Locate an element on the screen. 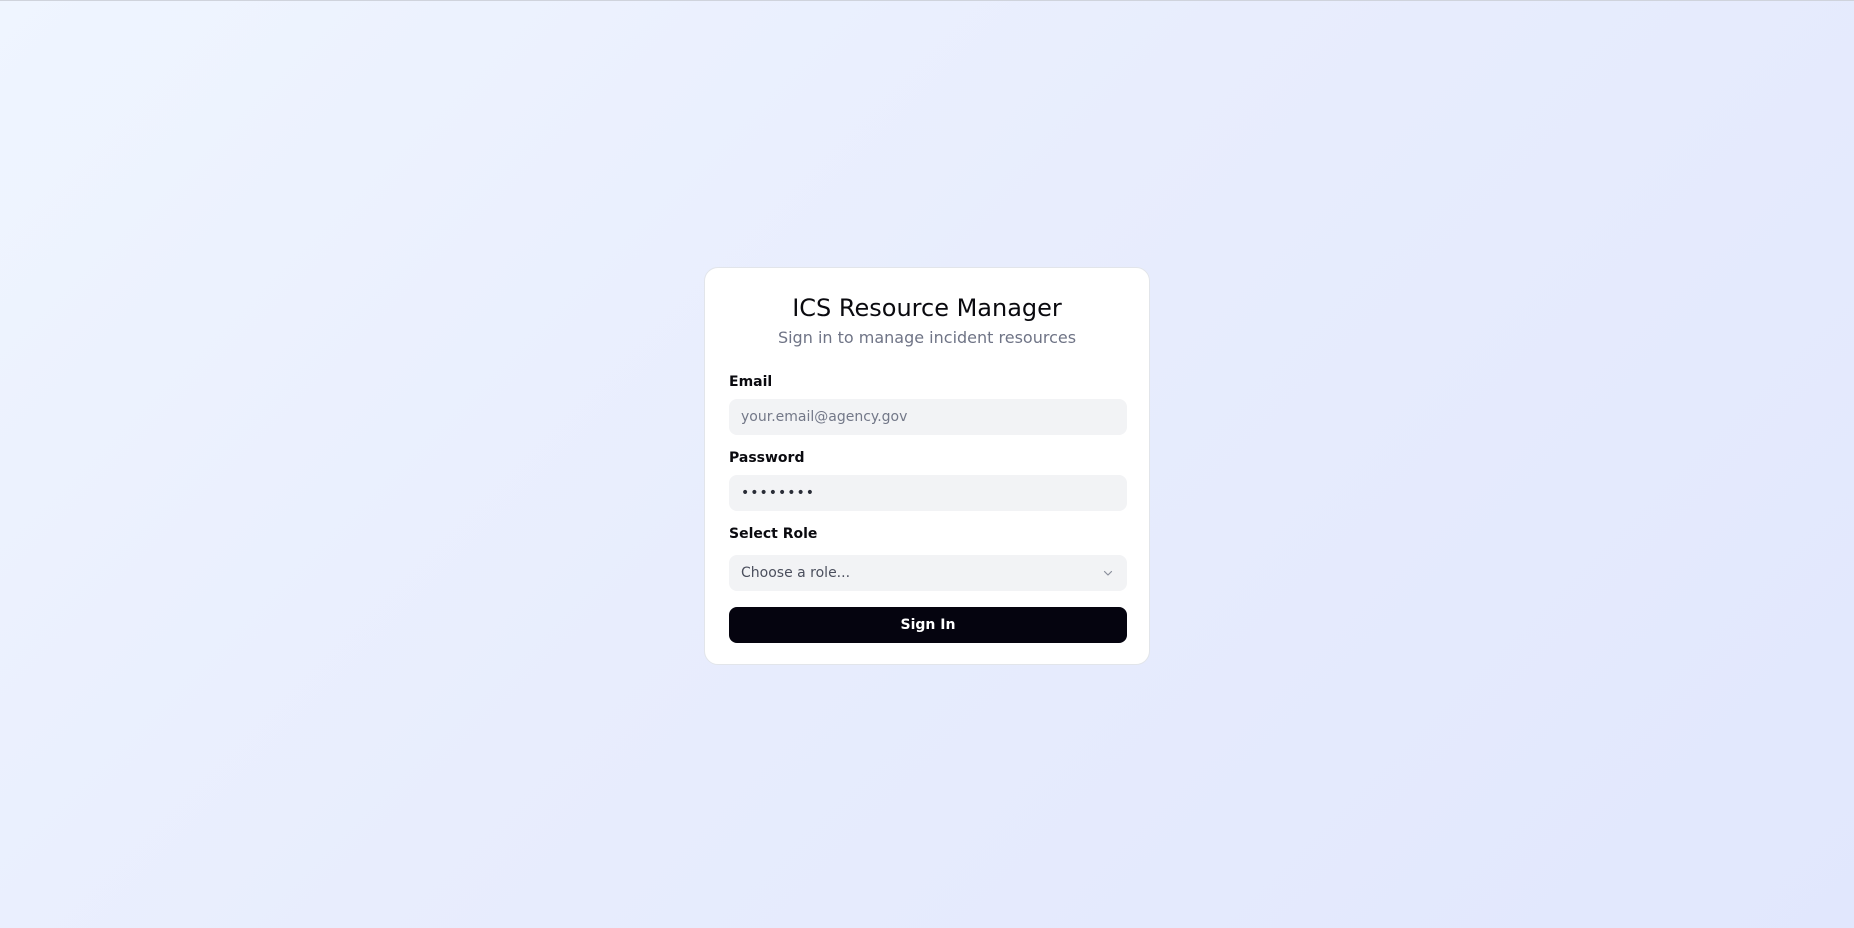 The height and width of the screenshot is (928, 1854). email-field-group: Email is located at coordinates (928, 404).